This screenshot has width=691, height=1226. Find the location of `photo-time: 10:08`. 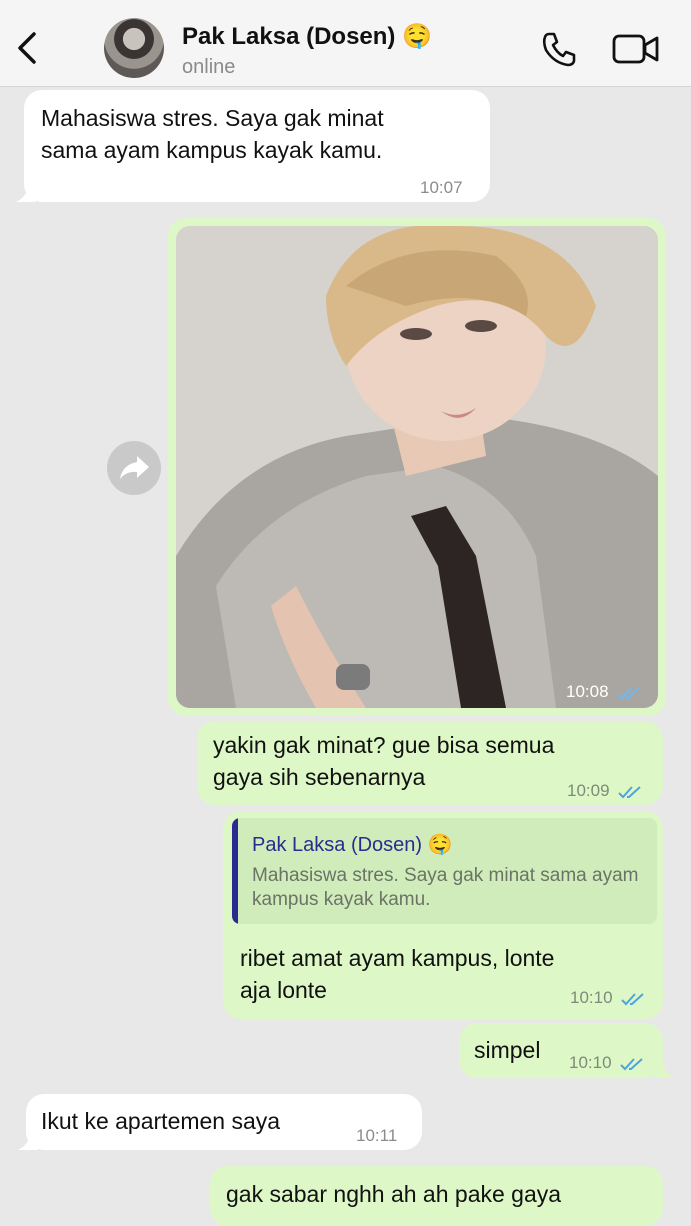

photo-time: 10:08 is located at coordinates (604, 692).